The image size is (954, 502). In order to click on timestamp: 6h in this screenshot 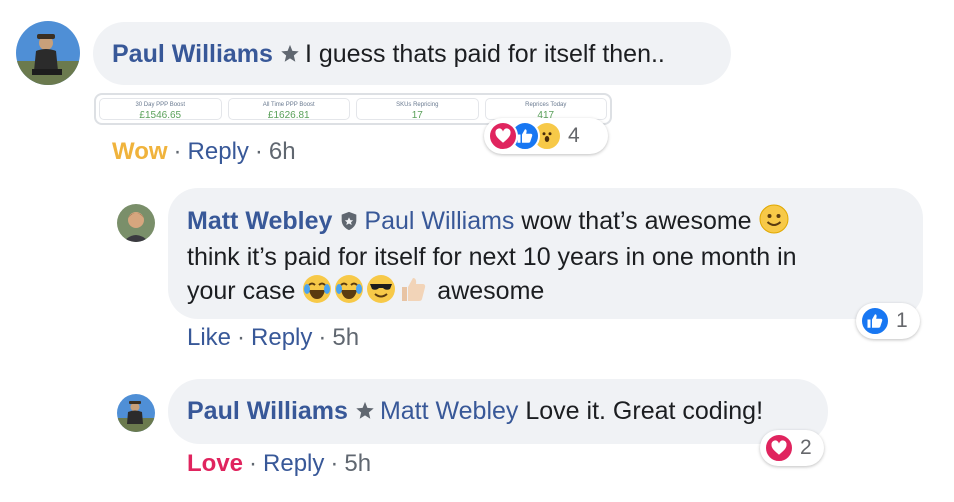, I will do `click(282, 151)`.